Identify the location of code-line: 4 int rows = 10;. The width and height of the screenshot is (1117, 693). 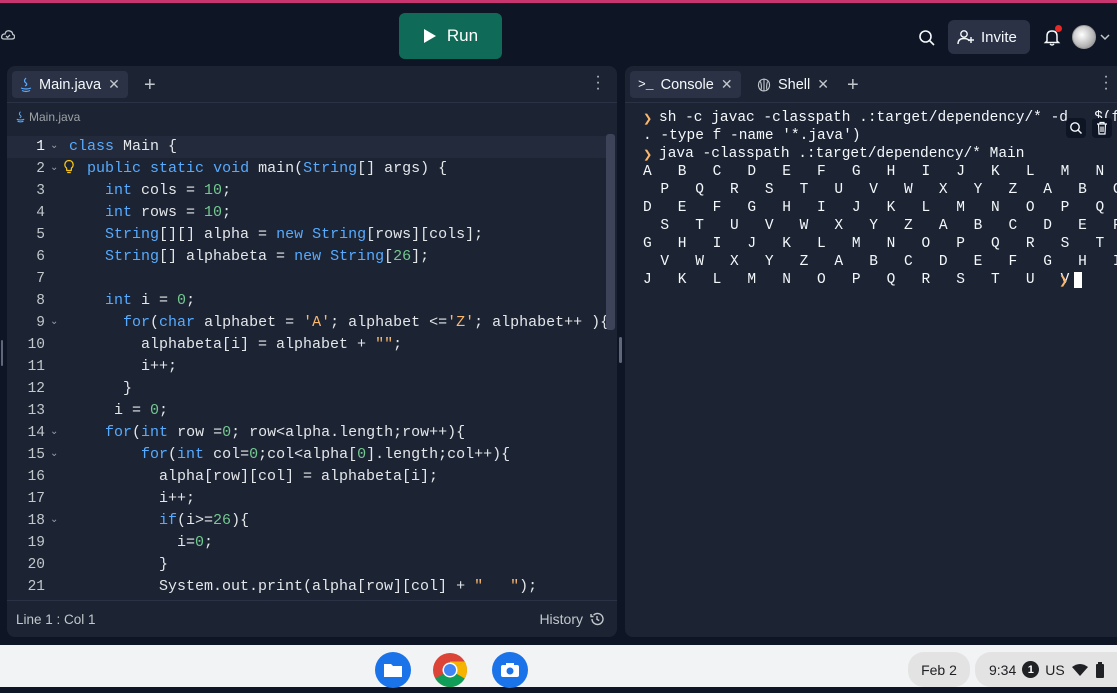
(307, 213).